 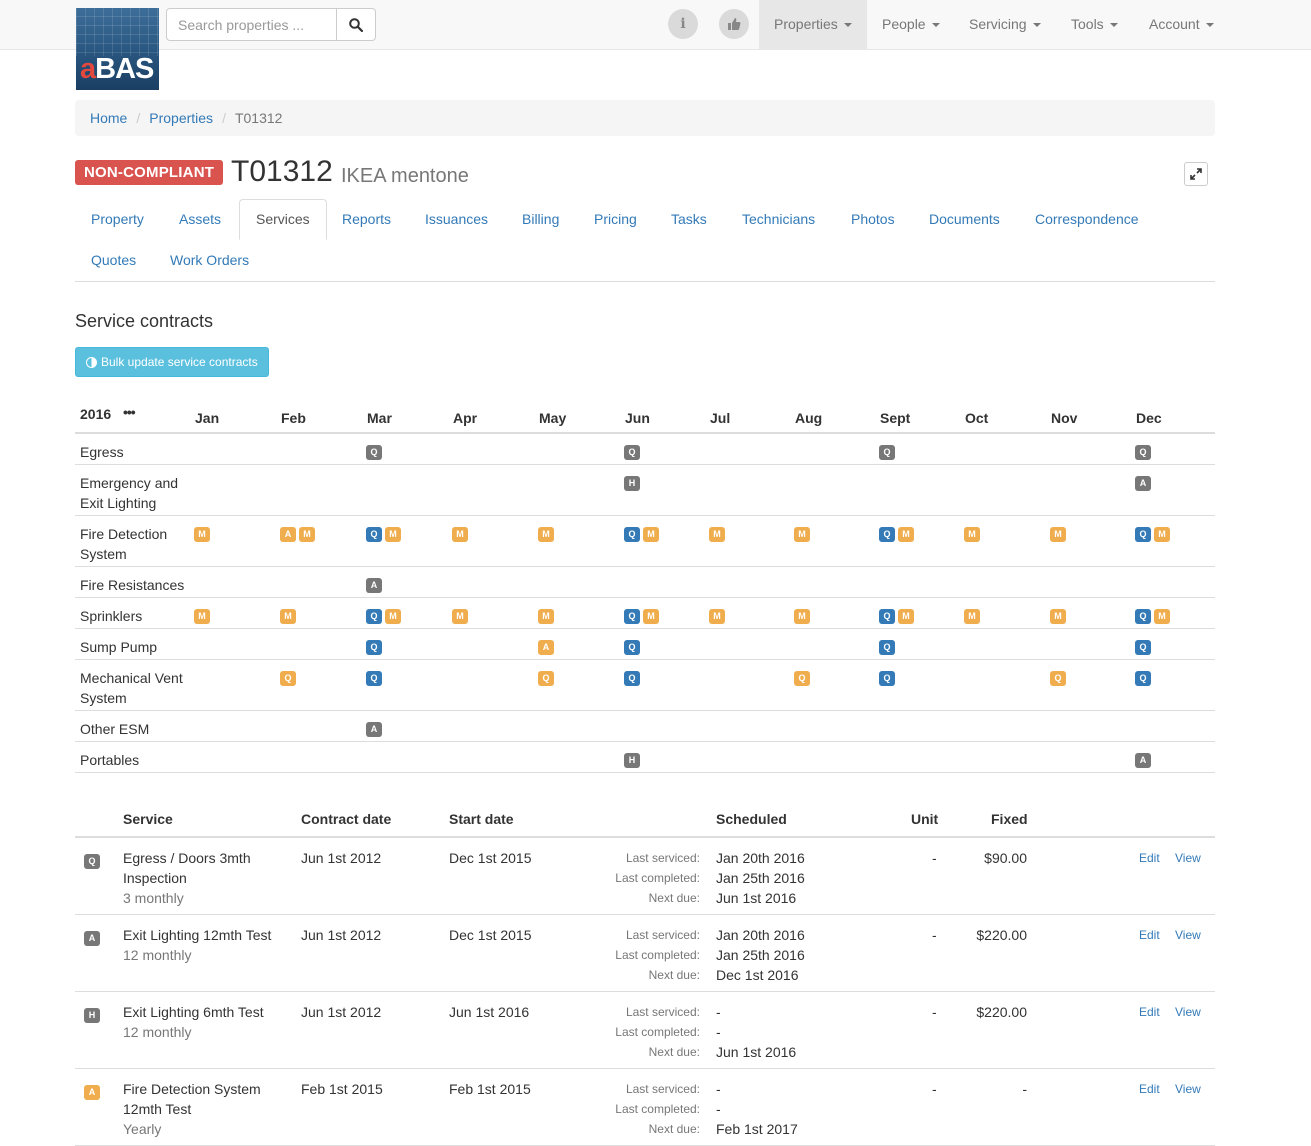 I want to click on tab-photos: Photos, so click(x=873, y=219).